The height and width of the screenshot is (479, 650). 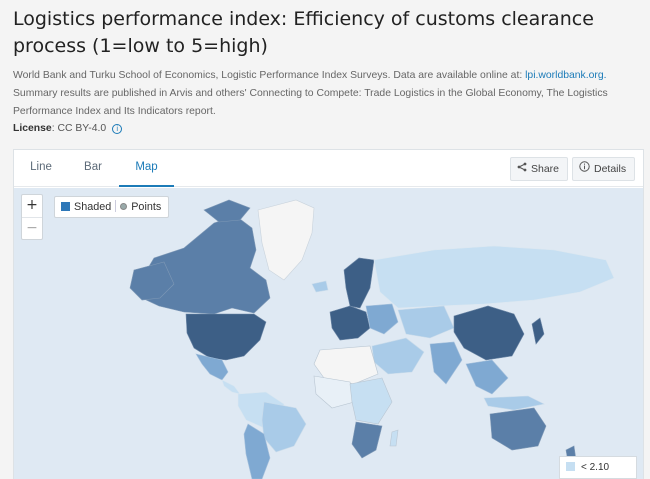 I want to click on map-mode-toggle: Shaded Points, so click(x=112, y=207).